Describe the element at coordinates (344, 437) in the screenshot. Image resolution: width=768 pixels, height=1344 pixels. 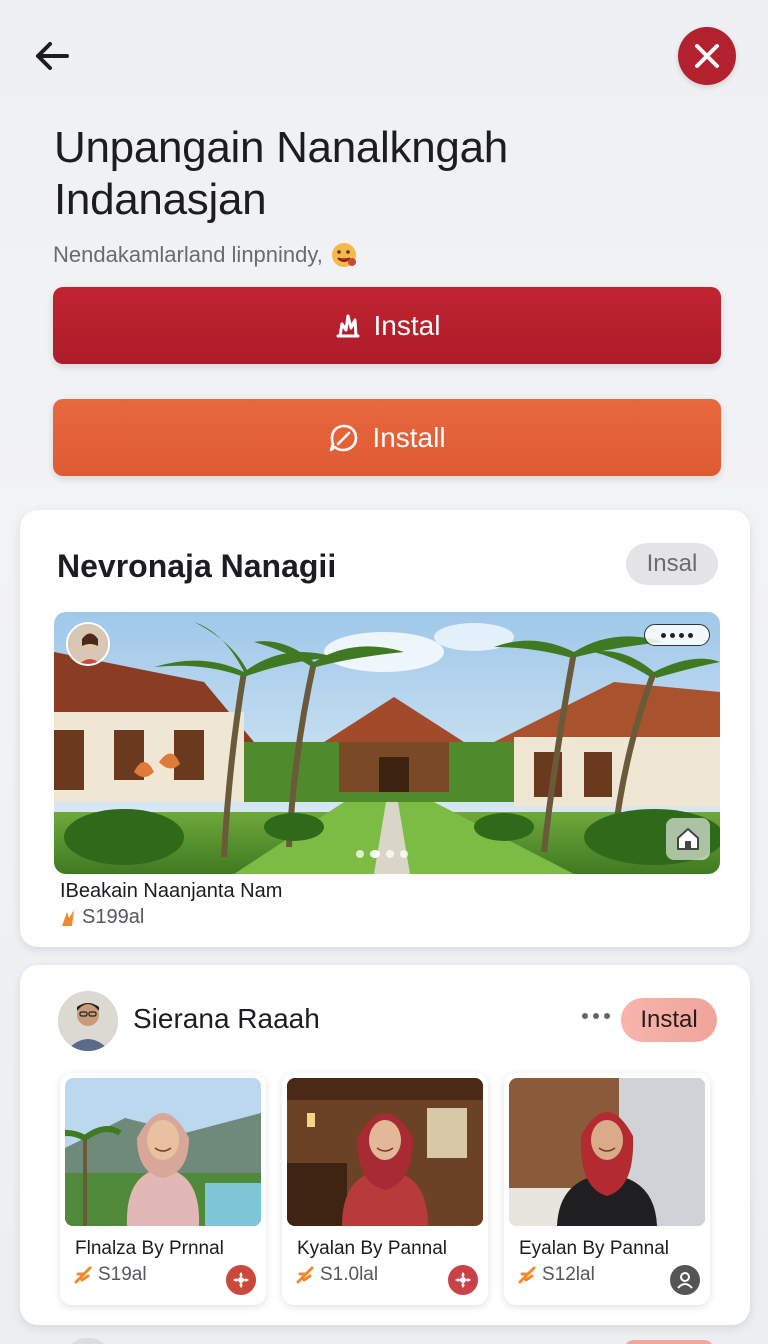
I see `leaf-chat-icon` at that location.